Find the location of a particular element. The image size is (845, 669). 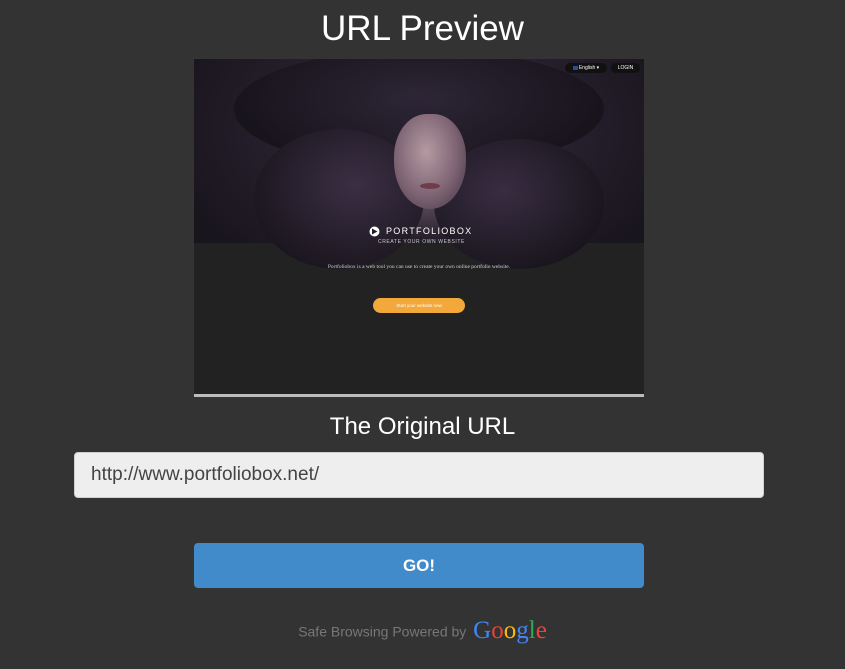

google-logo: Google is located at coordinates (510, 631).